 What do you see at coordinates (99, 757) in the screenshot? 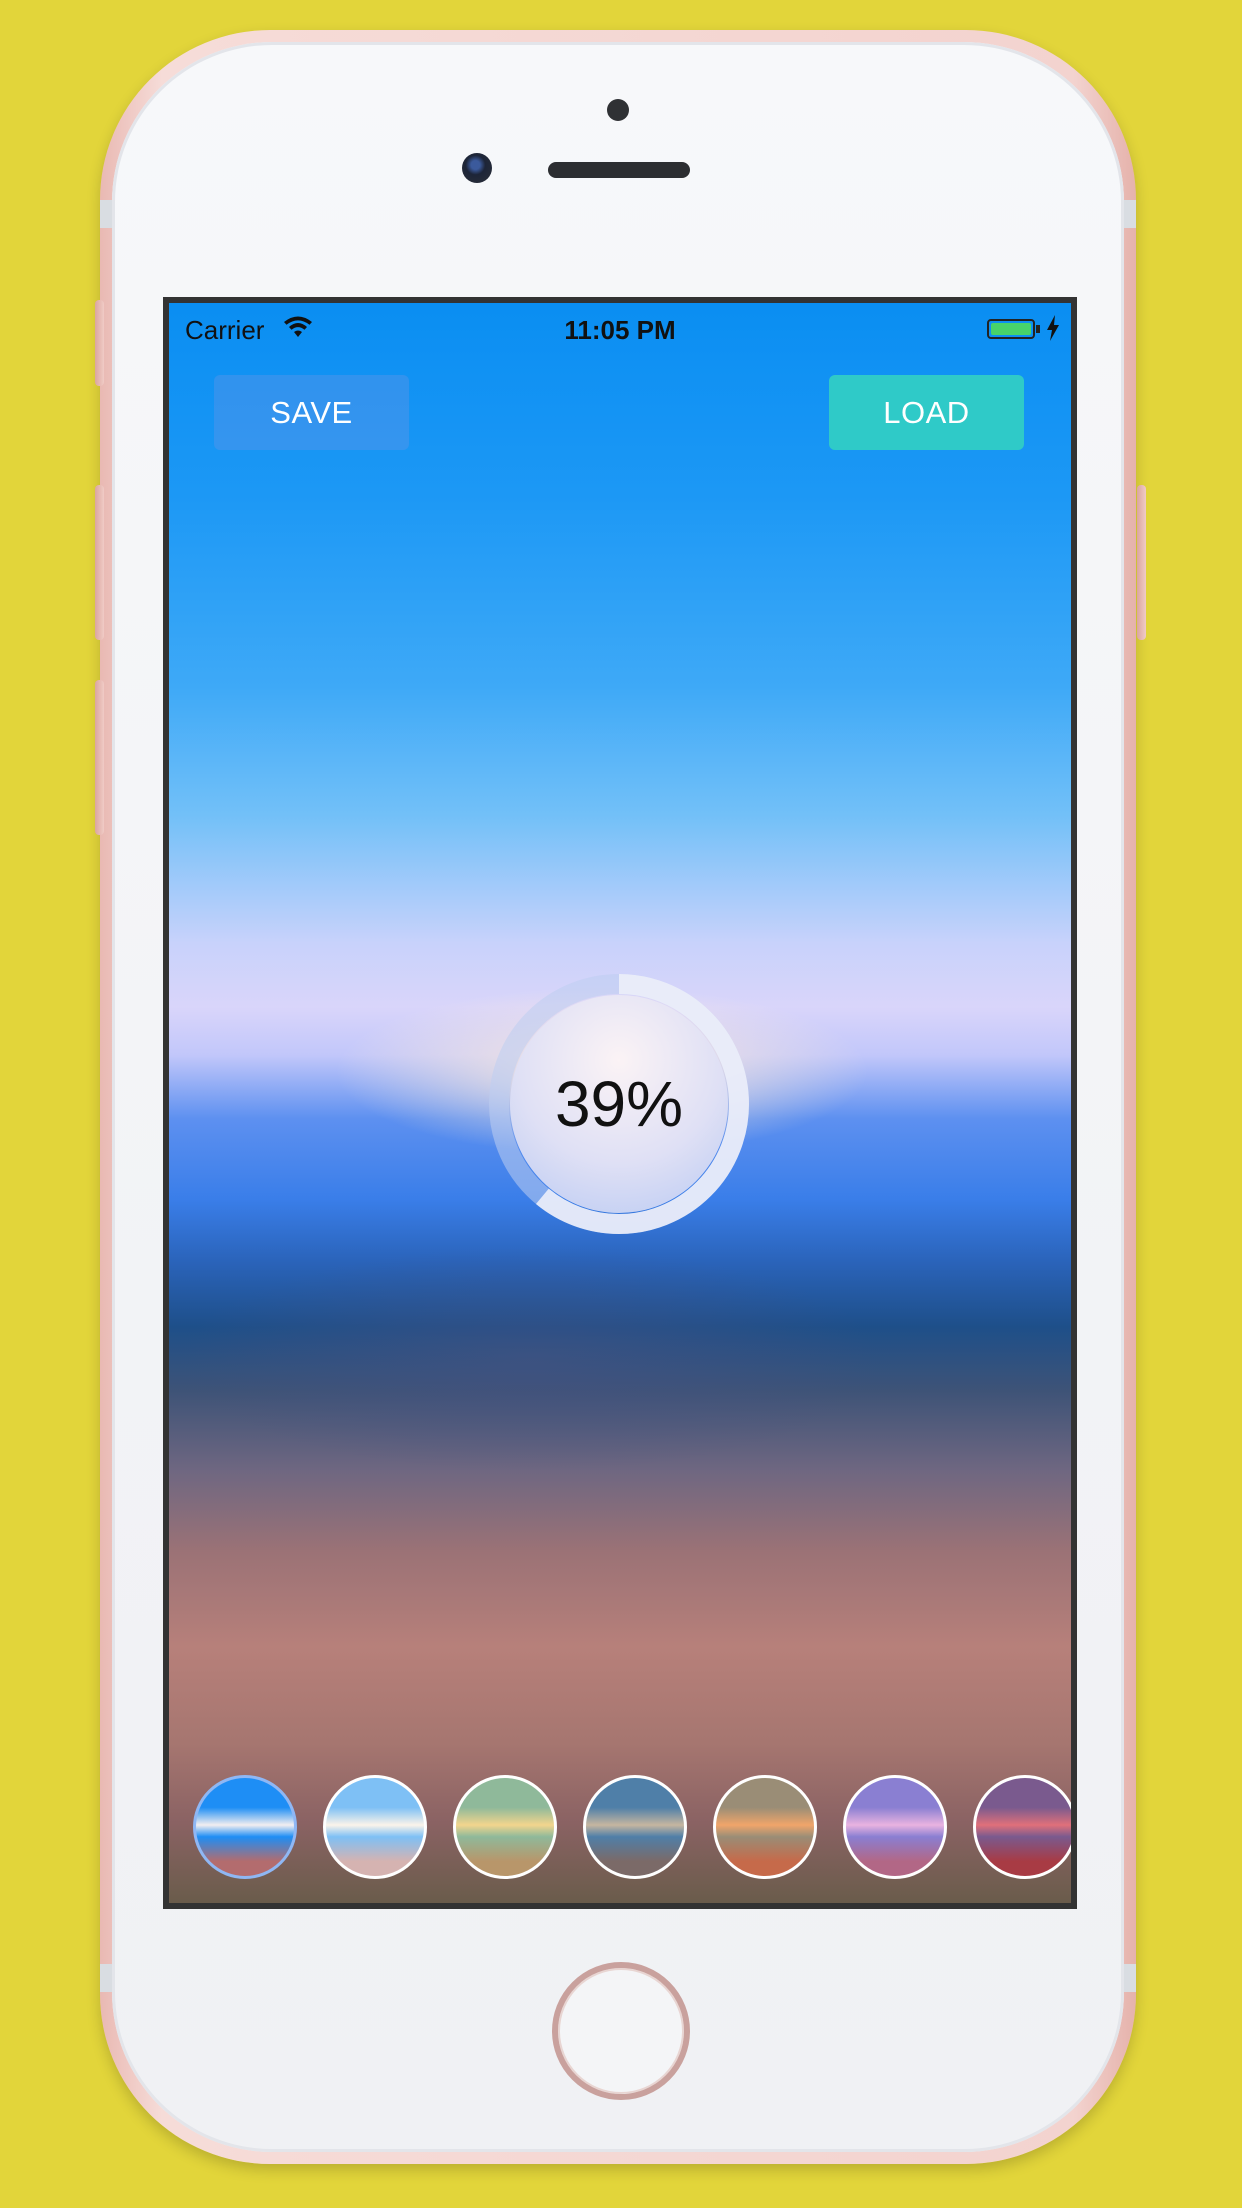
I see `volume-down-button` at bounding box center [99, 757].